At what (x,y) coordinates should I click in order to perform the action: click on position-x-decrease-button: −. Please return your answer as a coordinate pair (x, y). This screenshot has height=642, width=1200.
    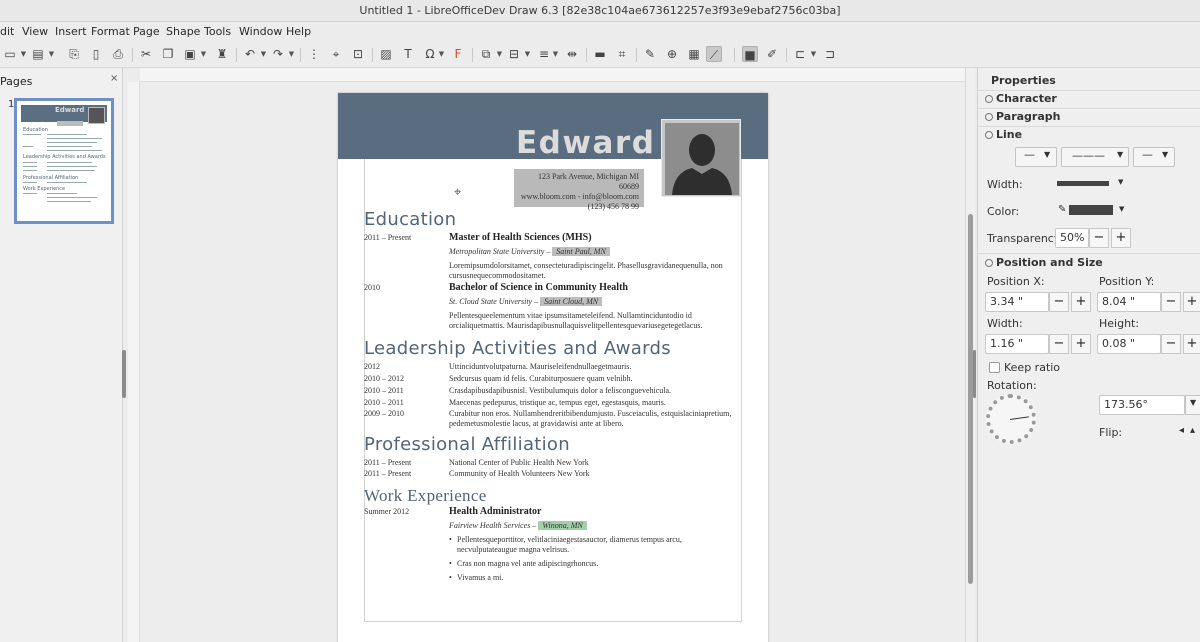
    Looking at the image, I should click on (1059, 302).